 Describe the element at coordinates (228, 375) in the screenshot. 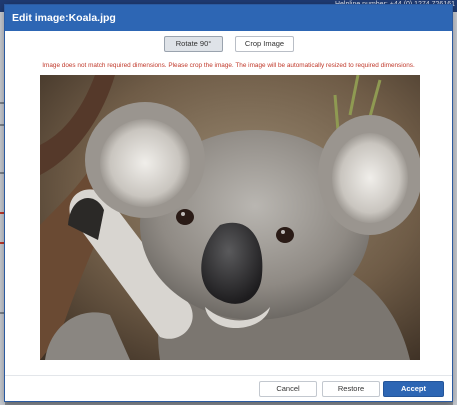

I see `footer-divider` at that location.